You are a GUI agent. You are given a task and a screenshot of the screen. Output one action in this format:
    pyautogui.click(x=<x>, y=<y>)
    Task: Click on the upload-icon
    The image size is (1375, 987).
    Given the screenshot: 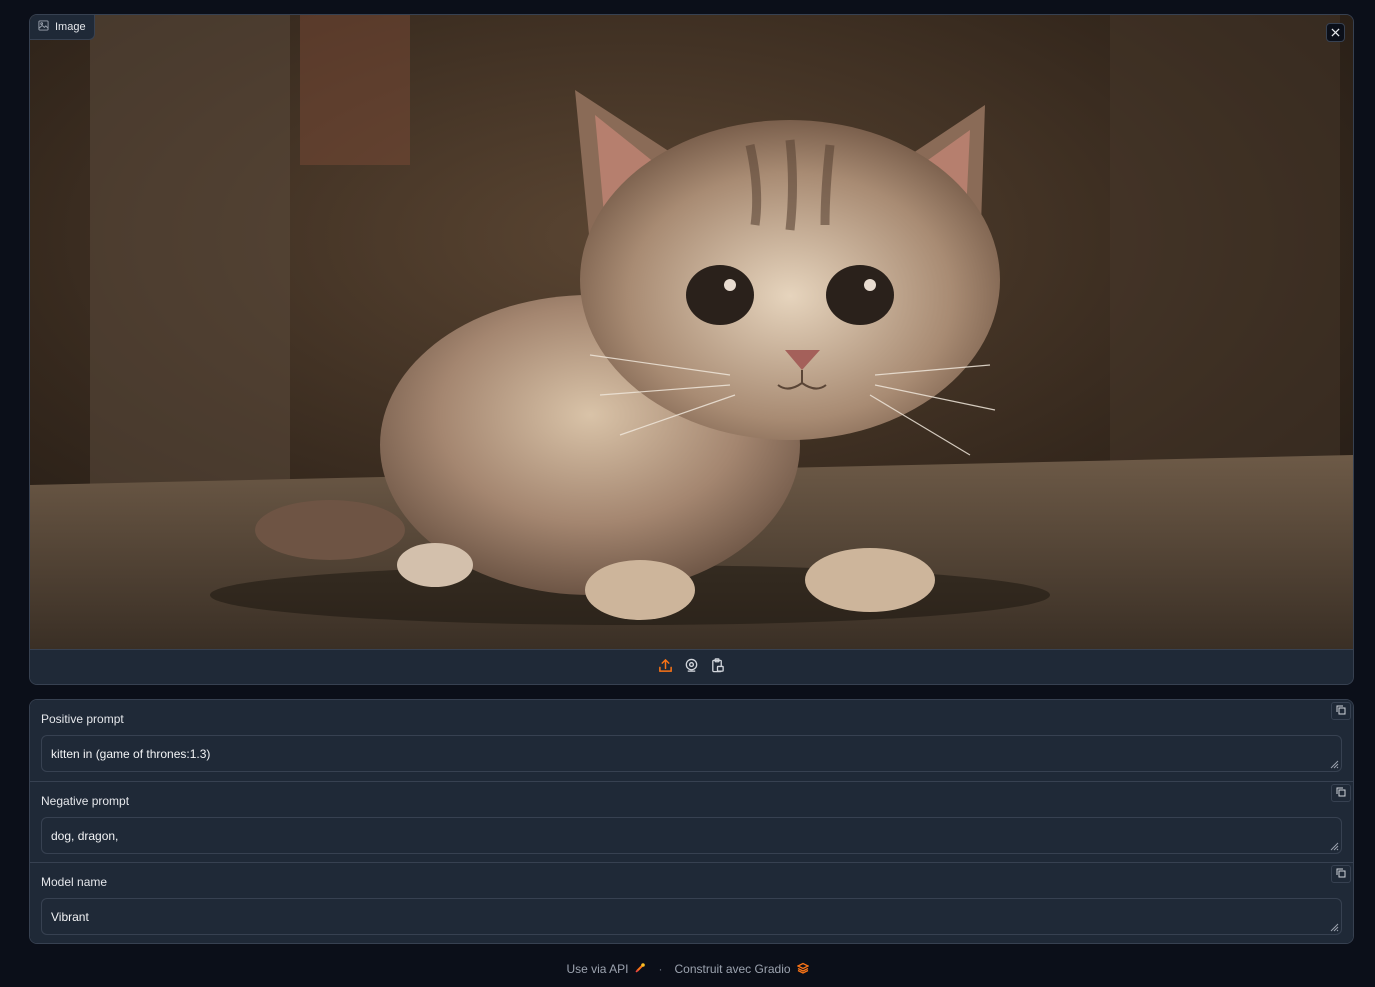 What is the action you would take?
    pyautogui.click(x=665, y=668)
    